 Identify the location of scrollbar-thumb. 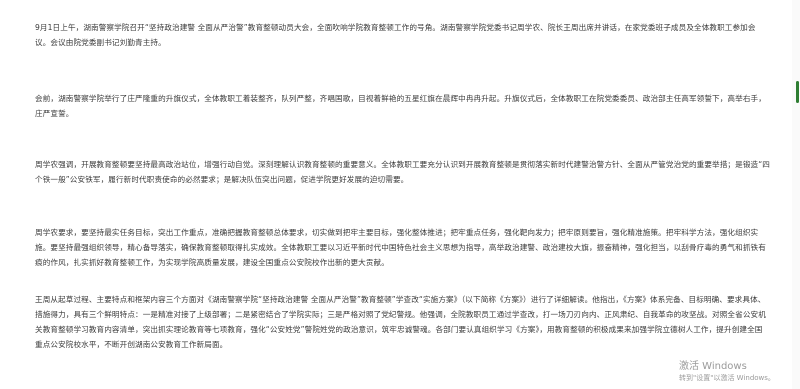
(797, 92).